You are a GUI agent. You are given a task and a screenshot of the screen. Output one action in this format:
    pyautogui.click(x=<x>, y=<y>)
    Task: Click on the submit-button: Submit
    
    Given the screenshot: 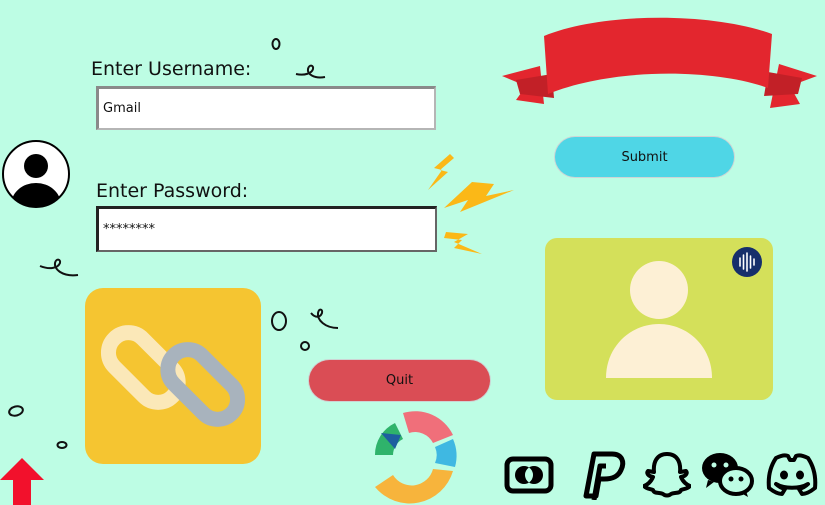 What is the action you would take?
    pyautogui.click(x=644, y=157)
    